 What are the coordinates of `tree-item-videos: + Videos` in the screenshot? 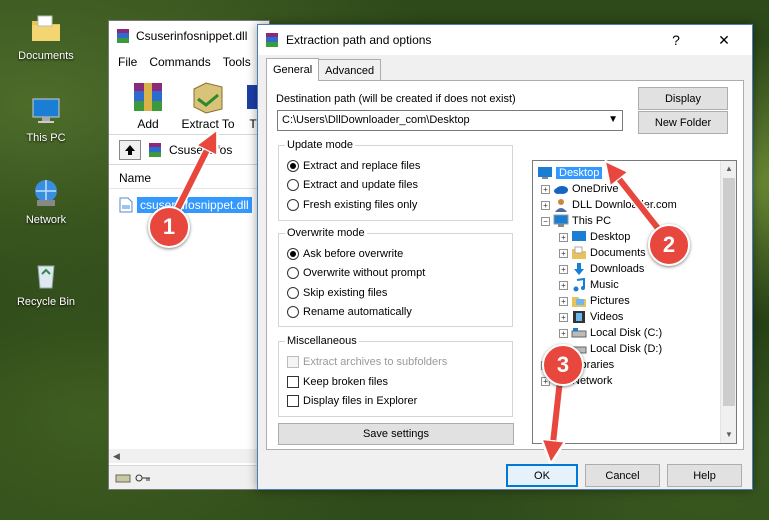 It's located at (591, 317).